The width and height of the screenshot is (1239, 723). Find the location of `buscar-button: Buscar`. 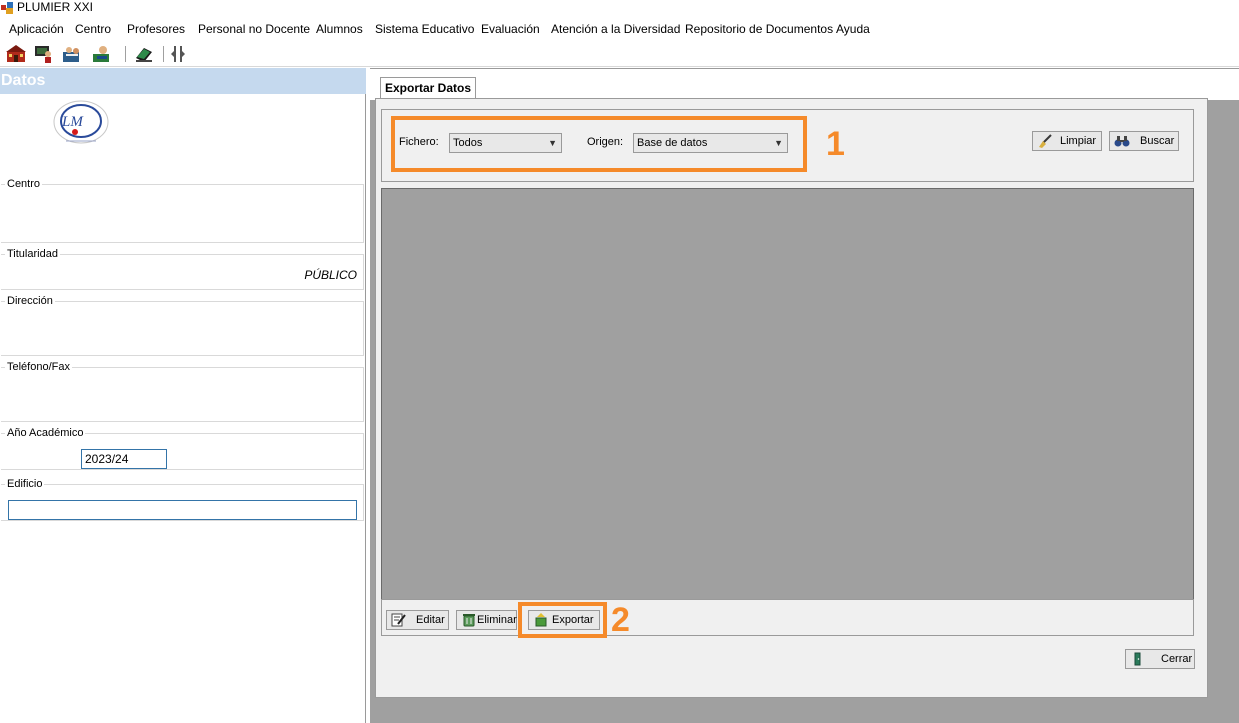

buscar-button: Buscar is located at coordinates (1144, 141).